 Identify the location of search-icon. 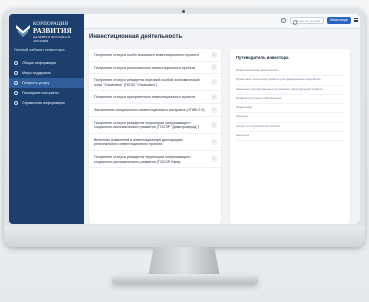
(294, 22).